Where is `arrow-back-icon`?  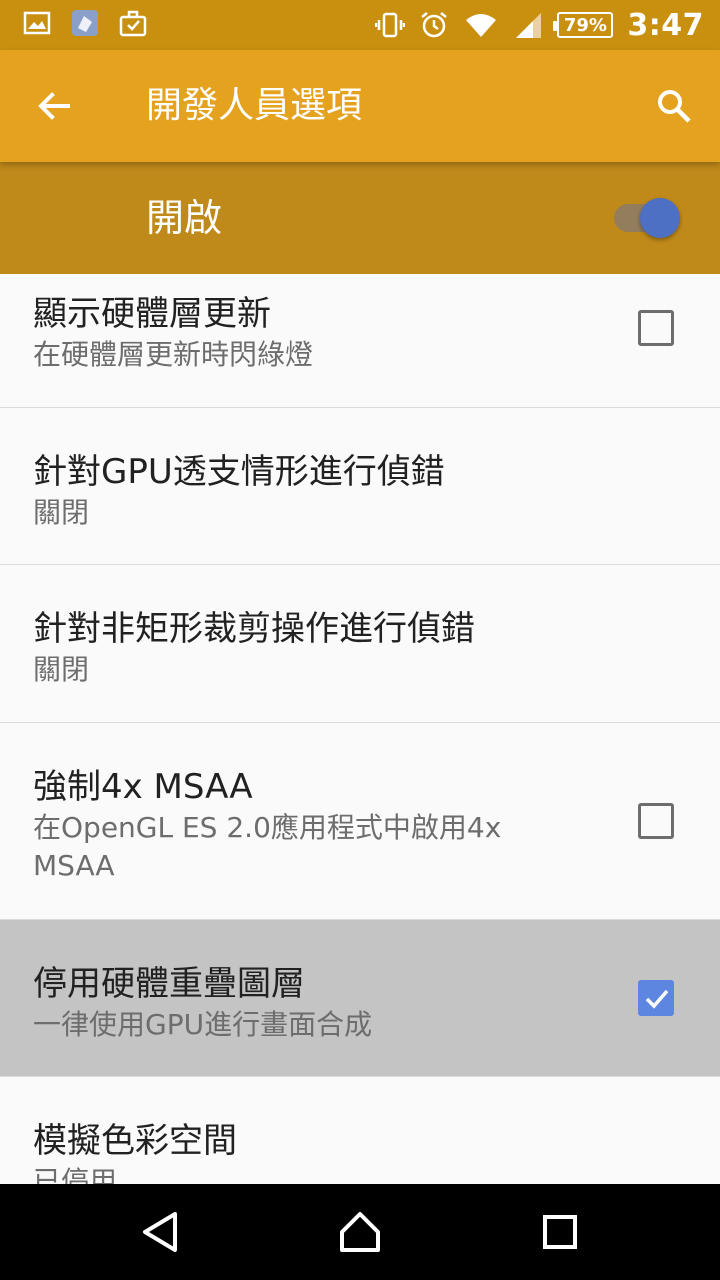
arrow-back-icon is located at coordinates (54, 106).